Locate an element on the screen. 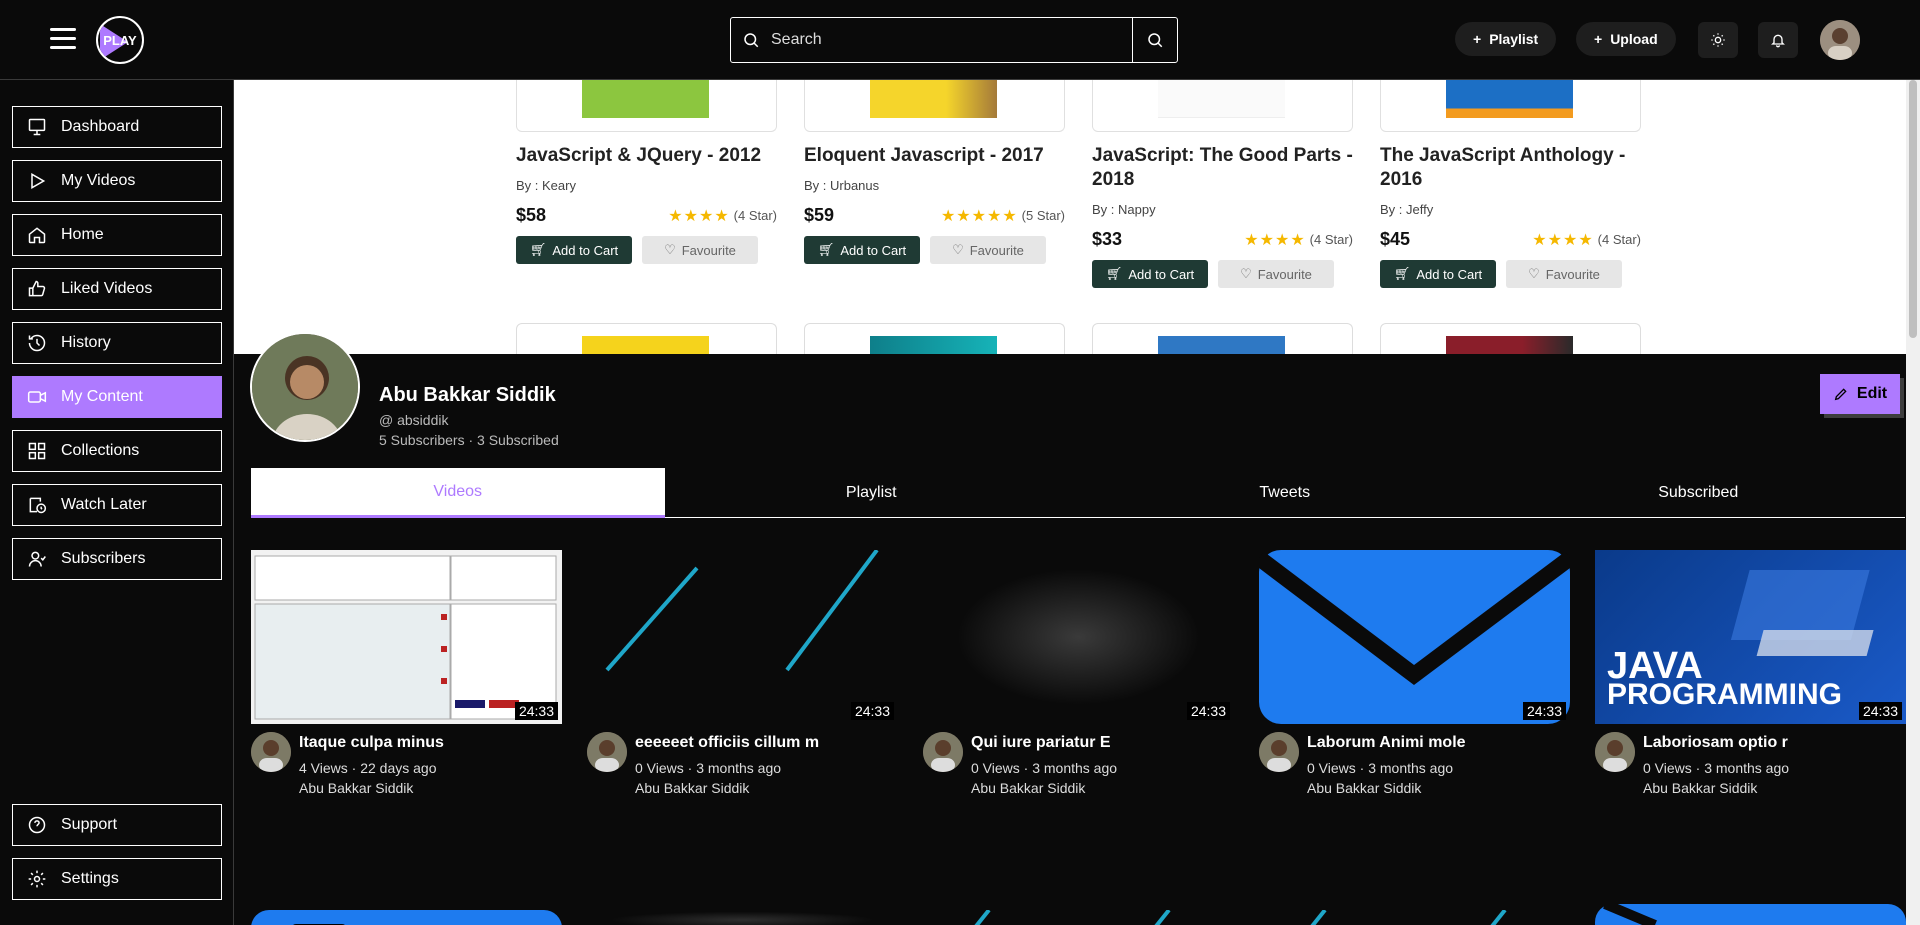 The image size is (1920, 925). sidebar-item-home: Home is located at coordinates (117, 235).